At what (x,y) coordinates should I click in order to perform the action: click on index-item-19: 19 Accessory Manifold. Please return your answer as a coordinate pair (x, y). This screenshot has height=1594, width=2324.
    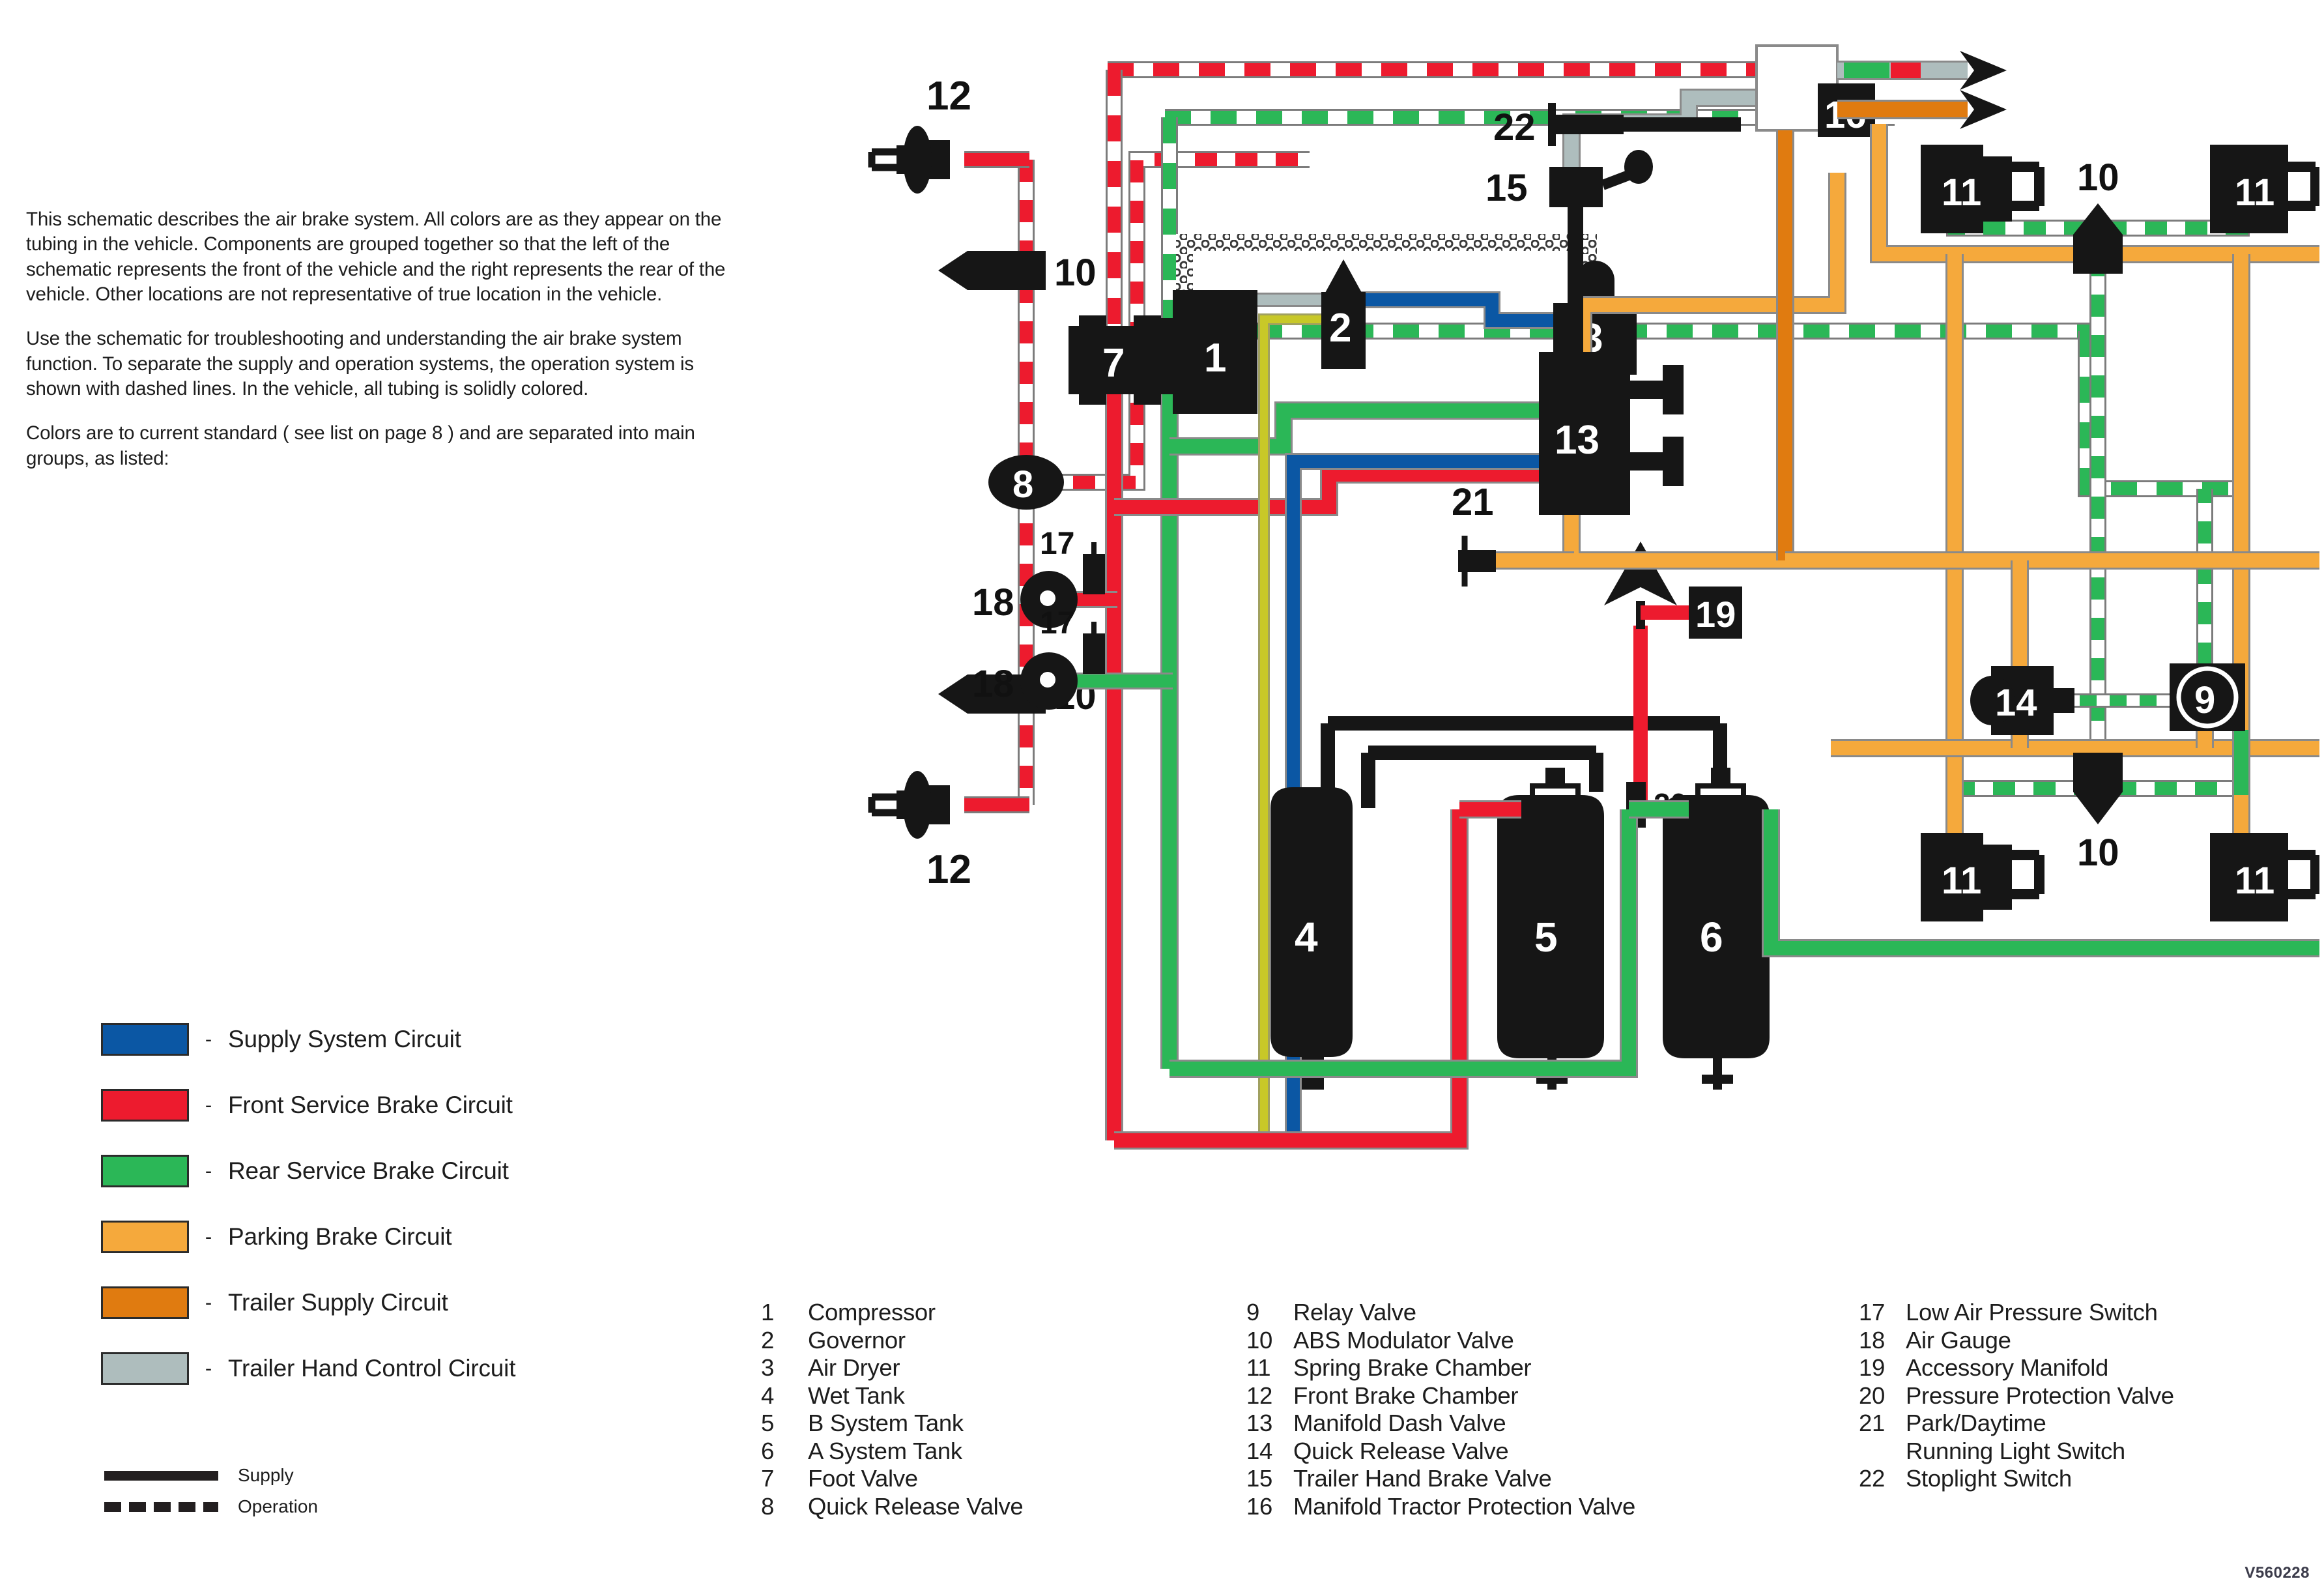
    Looking at the image, I should click on (2067, 1368).